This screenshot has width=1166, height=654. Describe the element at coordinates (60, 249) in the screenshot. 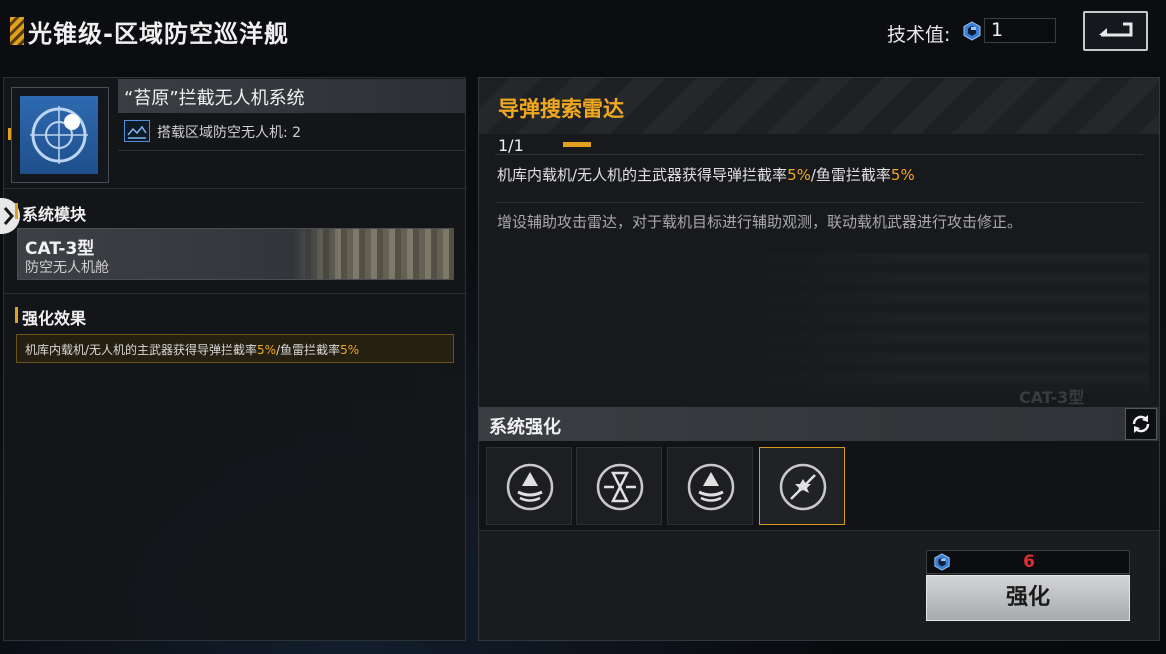

I see `module-model-name: CAT-3型` at that location.